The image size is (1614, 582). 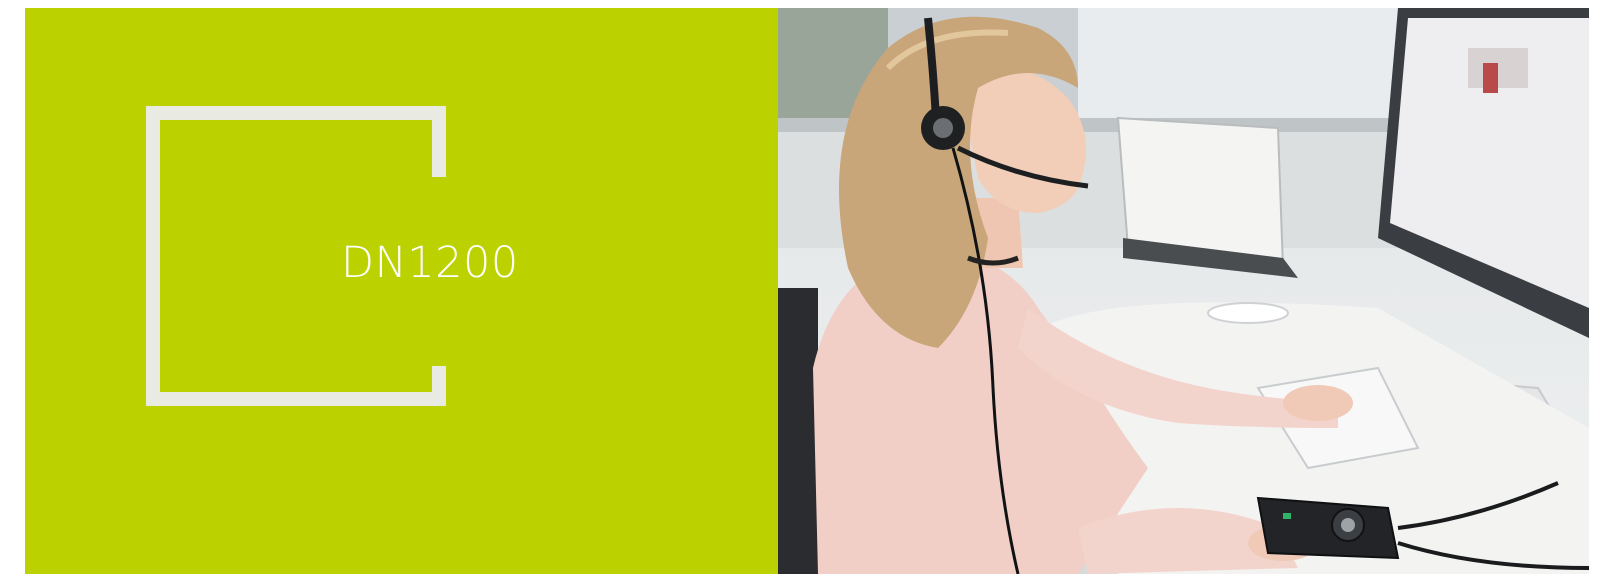 What do you see at coordinates (296, 113) in the screenshot?
I see `frame-top-edge` at bounding box center [296, 113].